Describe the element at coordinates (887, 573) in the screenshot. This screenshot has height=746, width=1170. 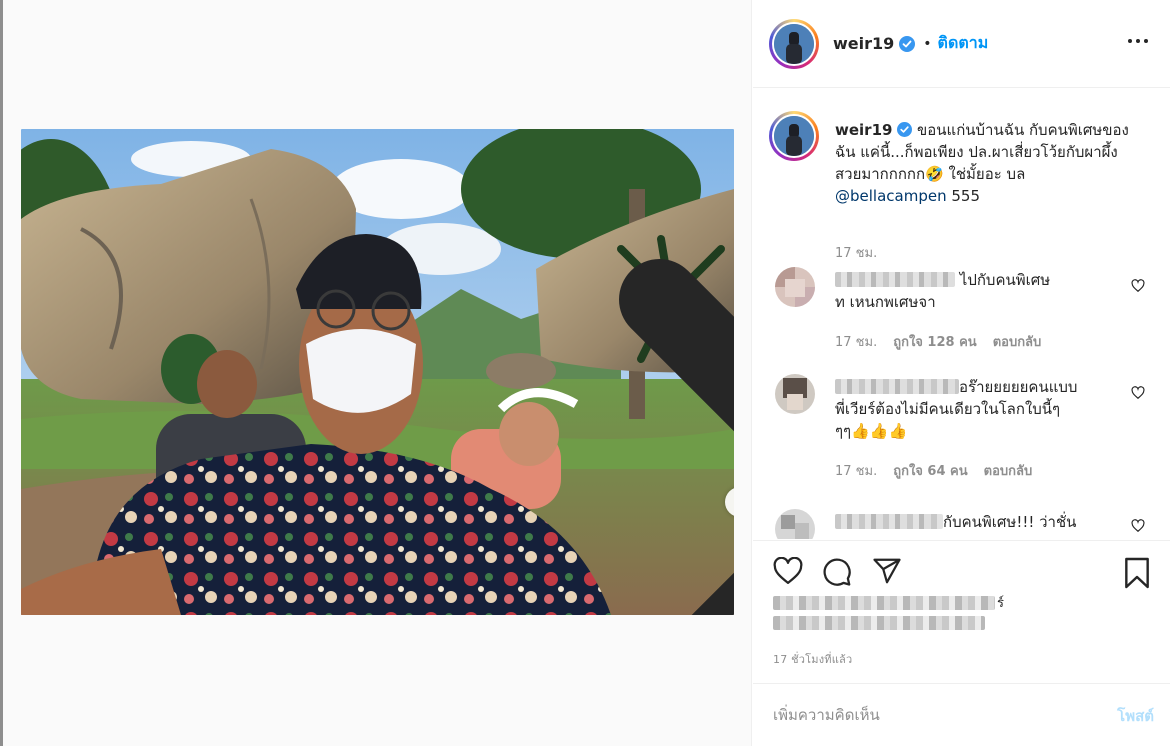
I see `paper-plane-icon` at that location.